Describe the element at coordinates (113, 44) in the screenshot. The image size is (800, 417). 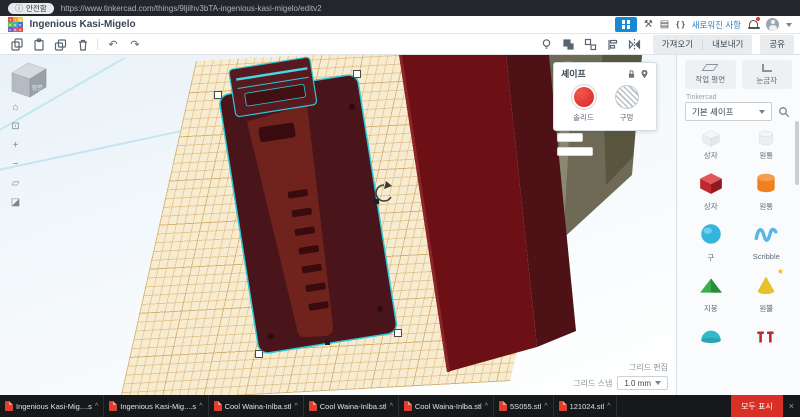
I see `undo-button: ↶` at that location.